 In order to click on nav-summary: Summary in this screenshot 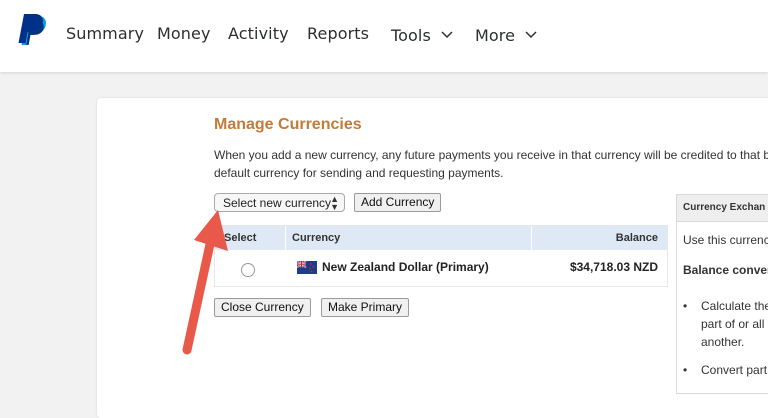, I will do `click(105, 33)`.